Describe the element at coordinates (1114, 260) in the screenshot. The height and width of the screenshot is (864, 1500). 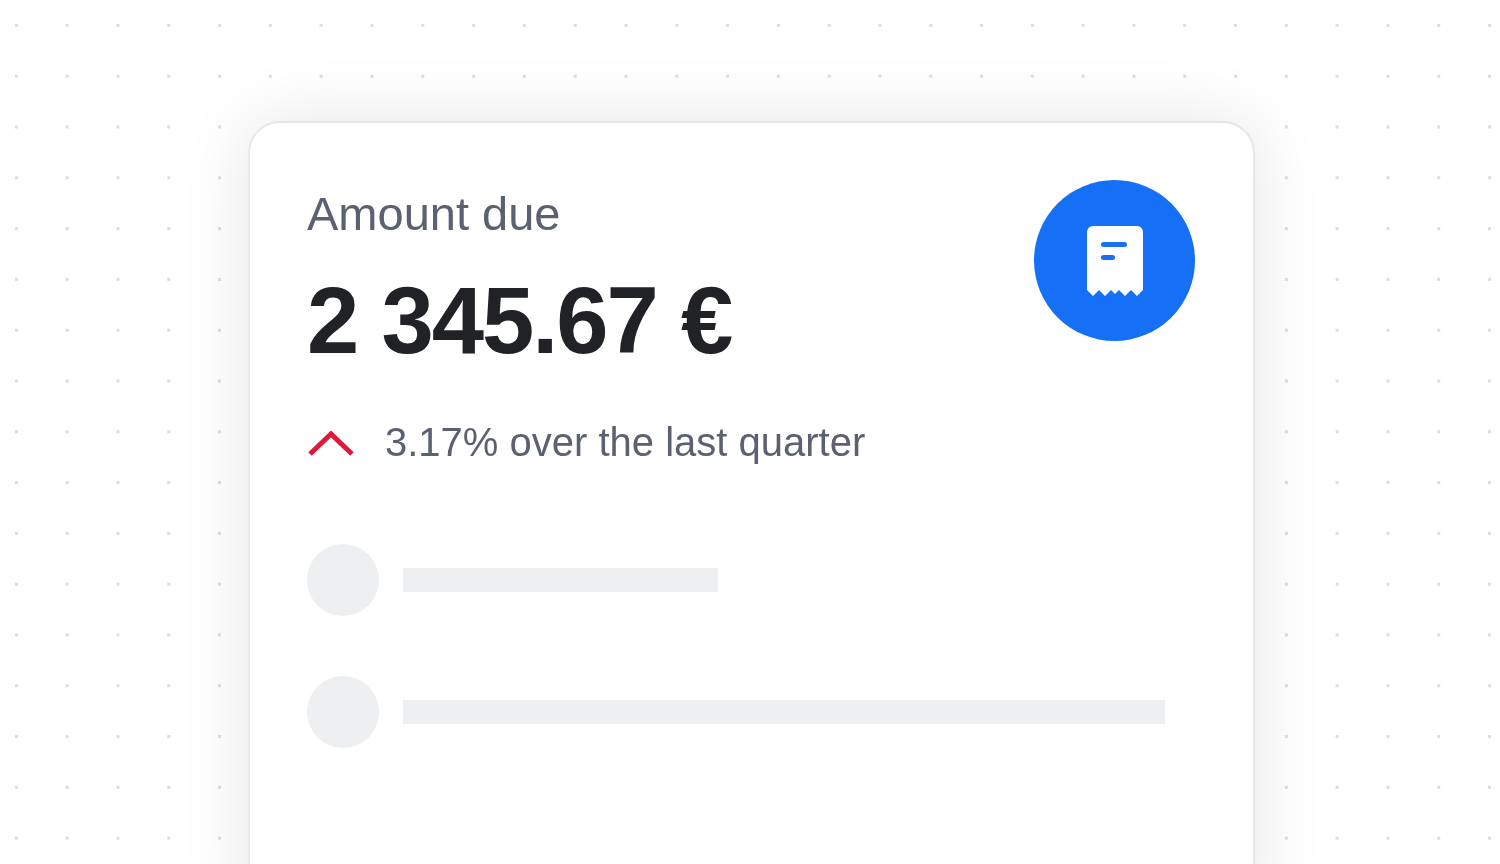
I see `receipt-icon` at that location.